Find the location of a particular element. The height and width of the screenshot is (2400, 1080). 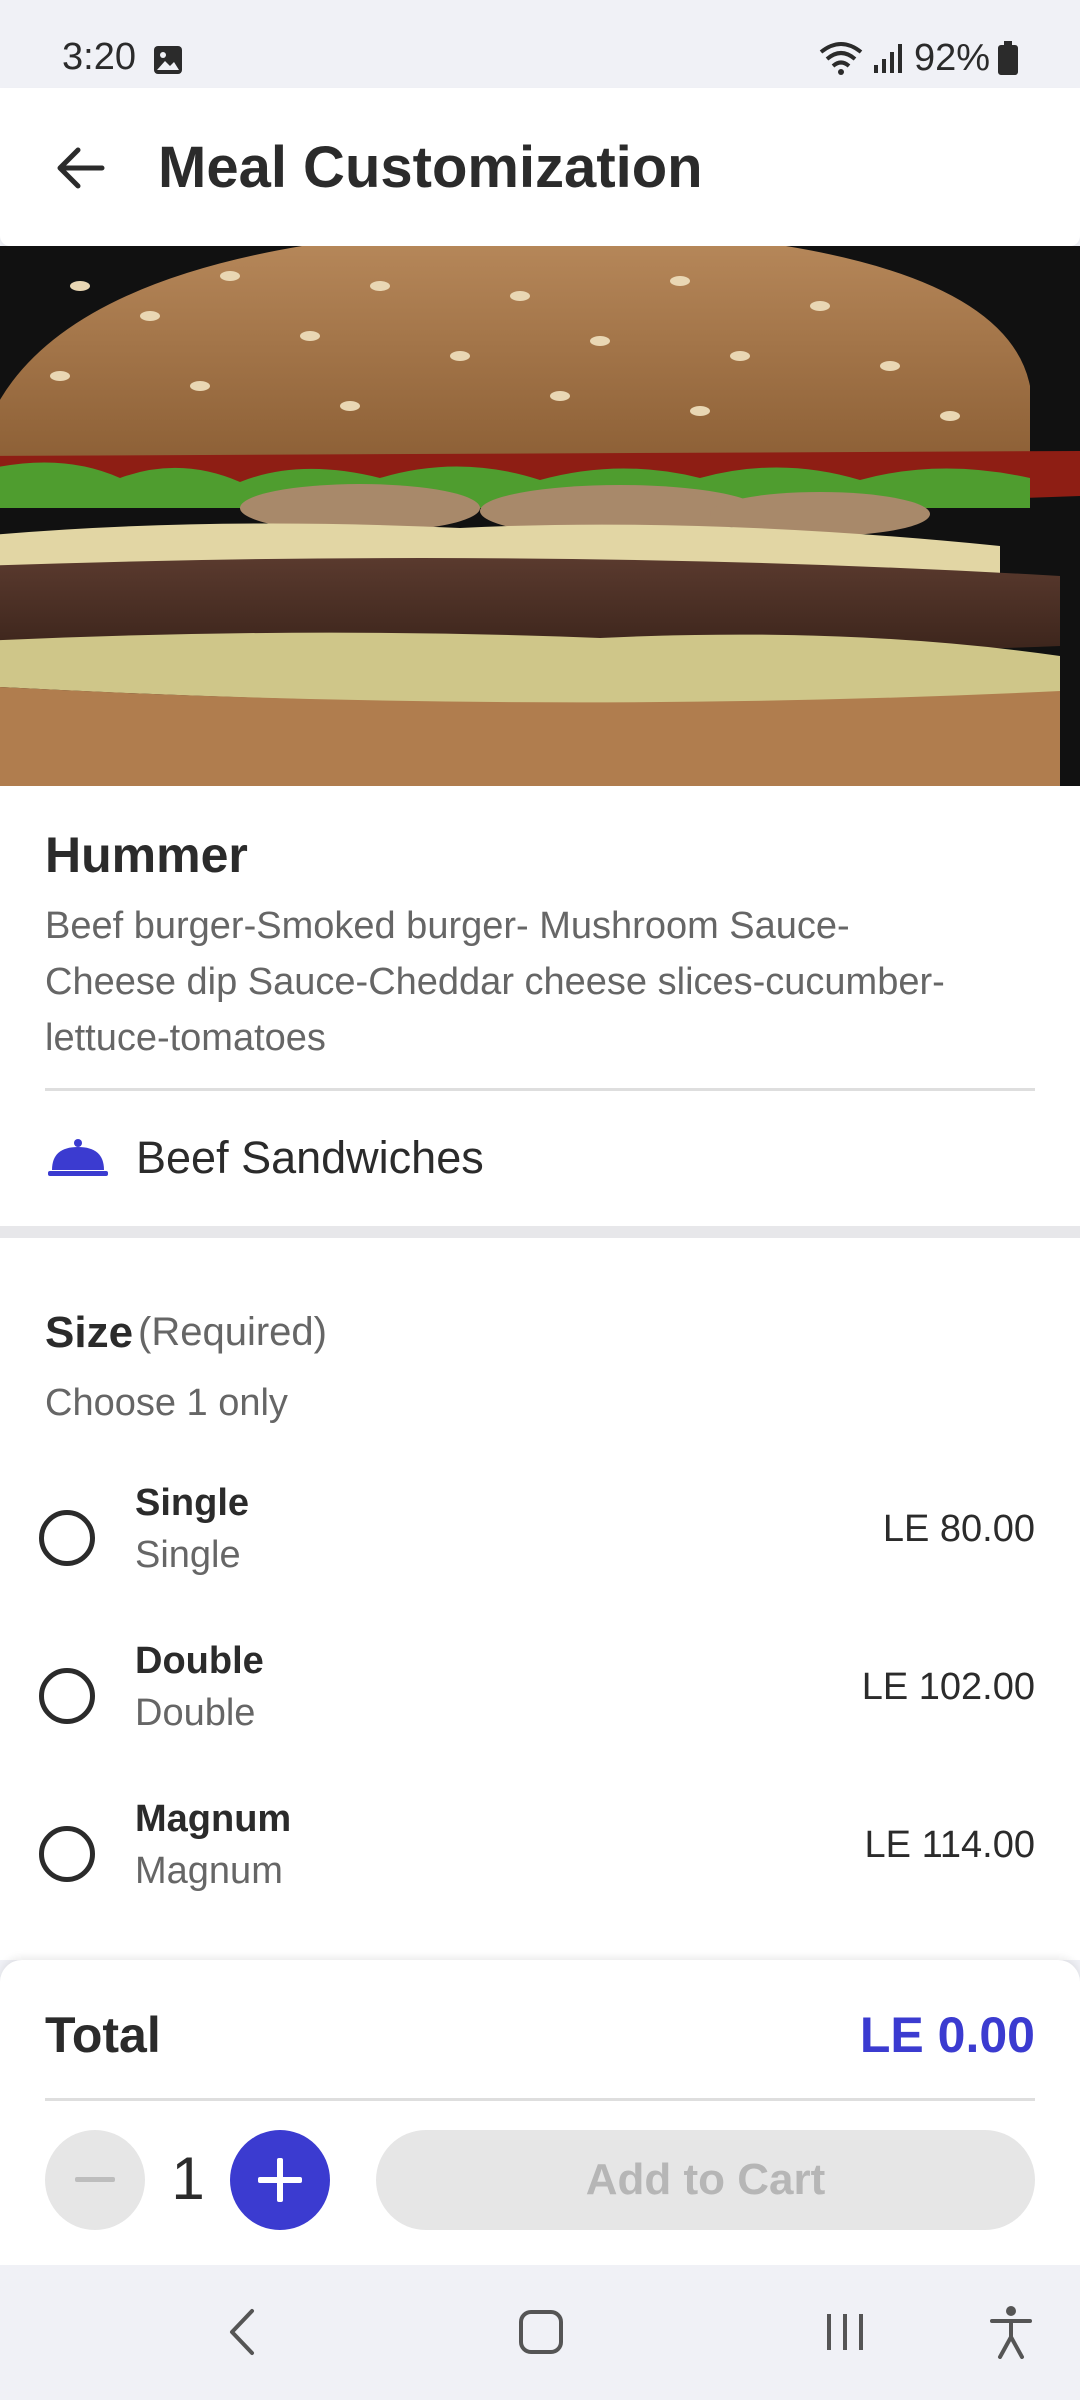

meal-name: Hummer is located at coordinates (146, 855).